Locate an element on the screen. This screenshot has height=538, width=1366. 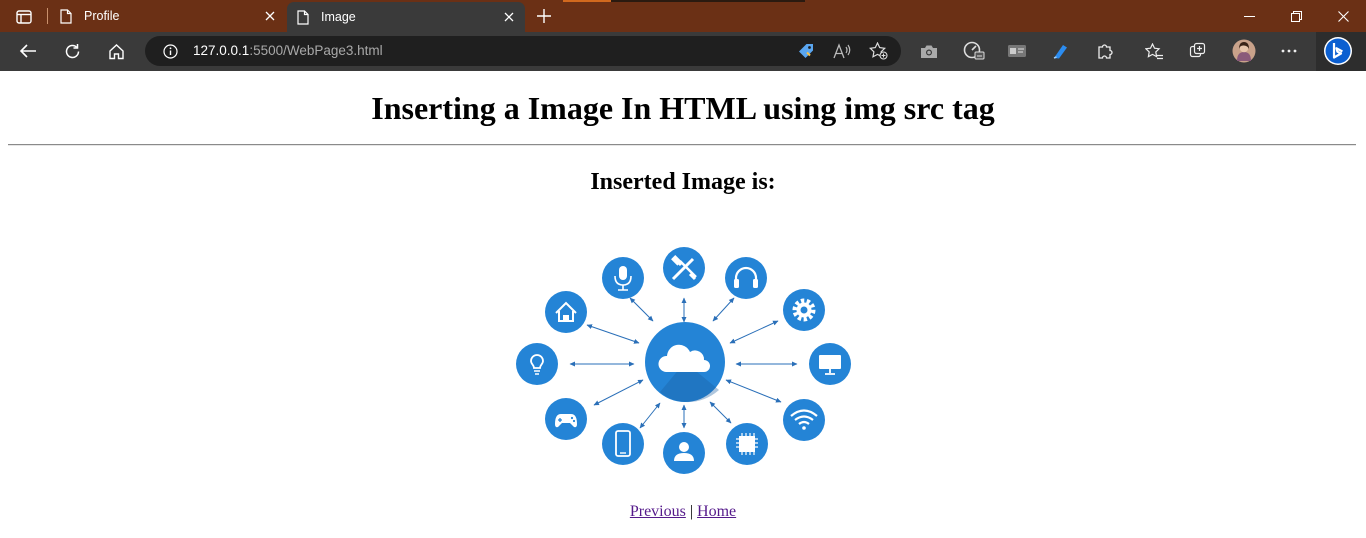
navigation-toolbar: 127.0.0.1:5500/WebPage3.html is located at coordinates (683, 51).